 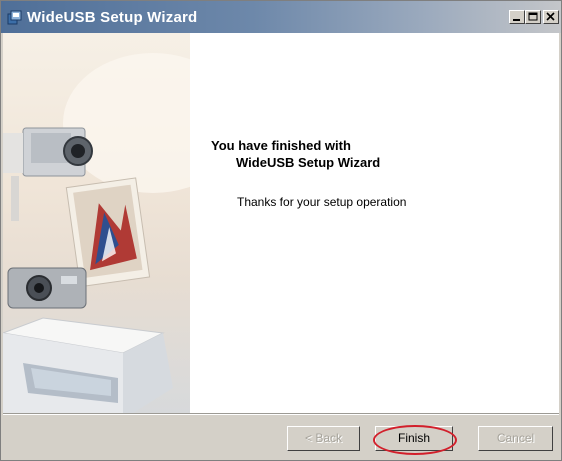 I want to click on cancel-button: Cancel, so click(x=515, y=438).